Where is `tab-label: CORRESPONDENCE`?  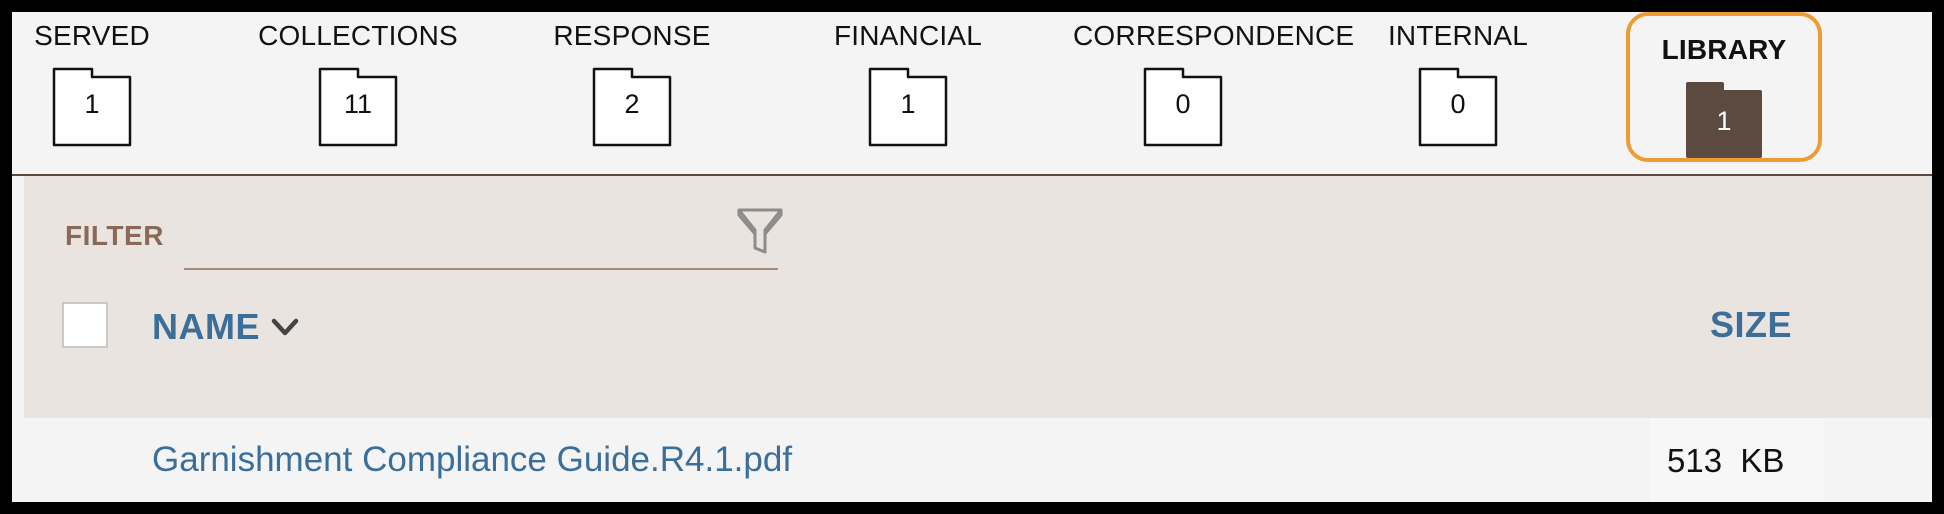 tab-label: CORRESPONDENCE is located at coordinates (1214, 35).